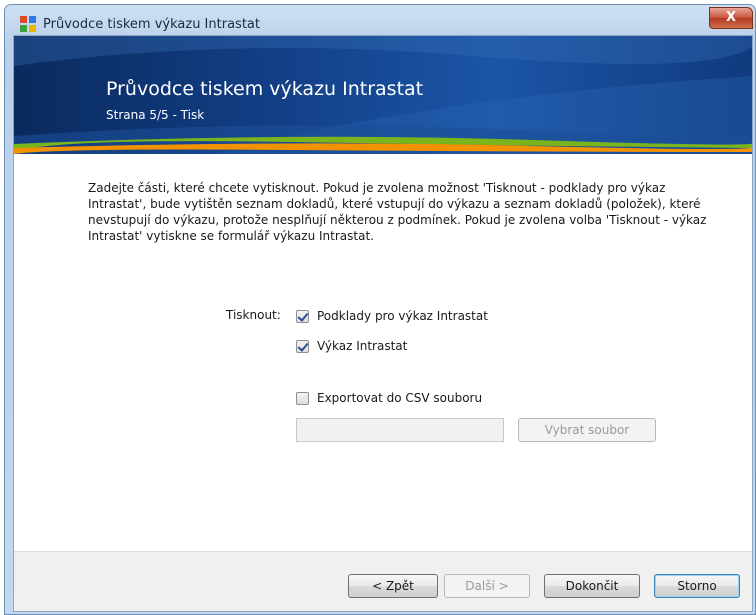 Image resolution: width=756 pixels, height=615 pixels. Describe the element at coordinates (400, 398) in the screenshot. I see `checkbox-export-csv-label: Exportovat do CSV souboru` at that location.